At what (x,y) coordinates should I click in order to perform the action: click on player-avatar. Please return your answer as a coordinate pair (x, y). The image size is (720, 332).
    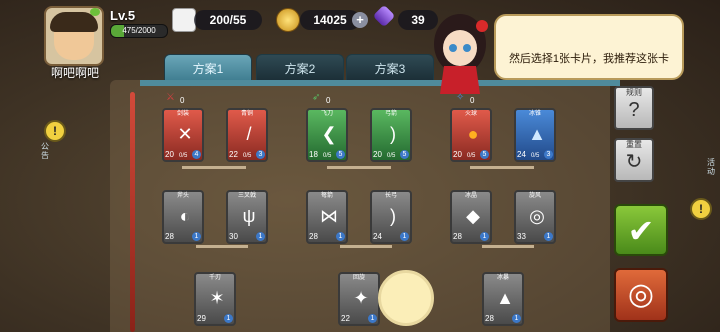
    Looking at the image, I should click on (74, 36).